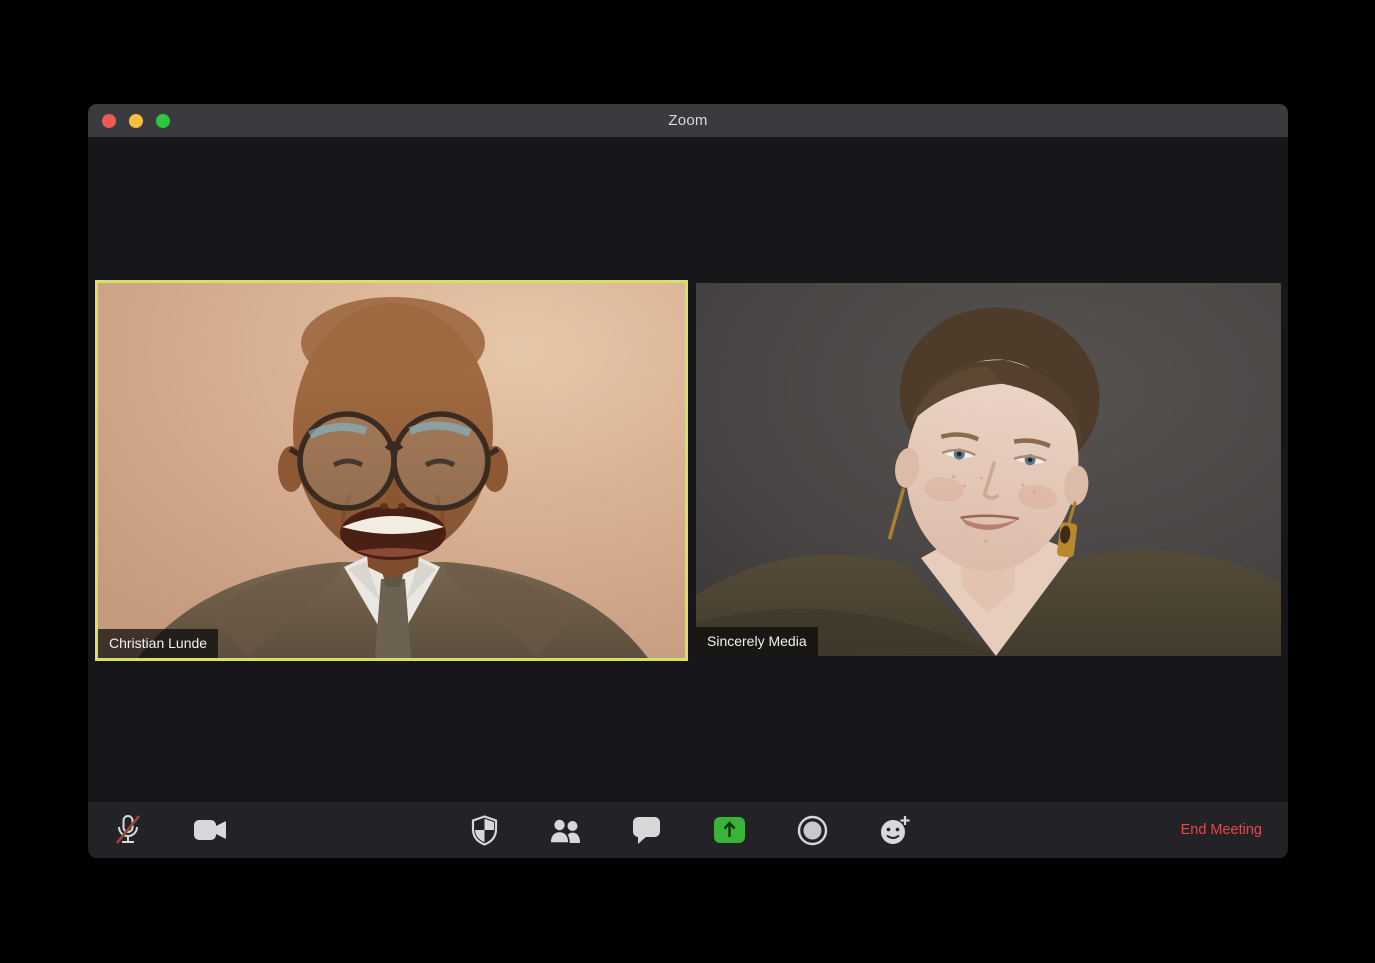 The height and width of the screenshot is (963, 1375). I want to click on security-button, so click(484, 830).